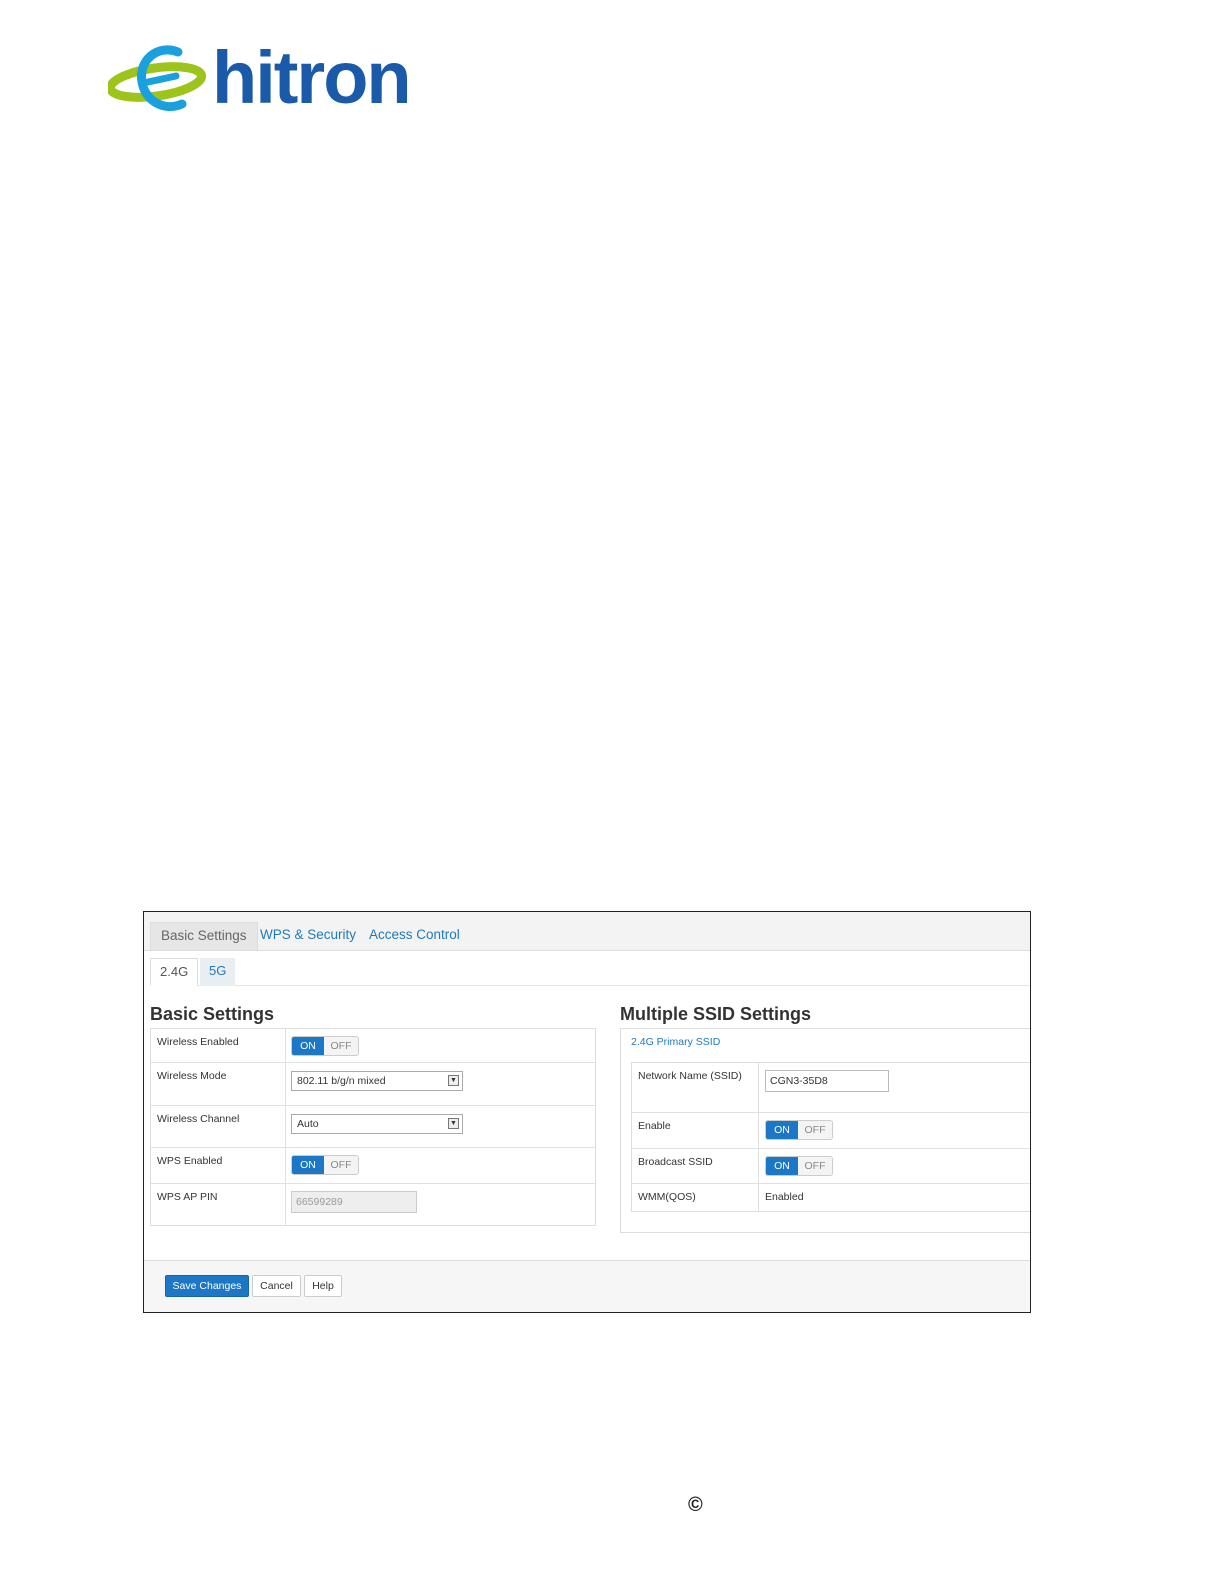 This screenshot has width=1224, height=1584. Describe the element at coordinates (414, 936) in the screenshot. I see `tab-access-control: Access Control` at that location.